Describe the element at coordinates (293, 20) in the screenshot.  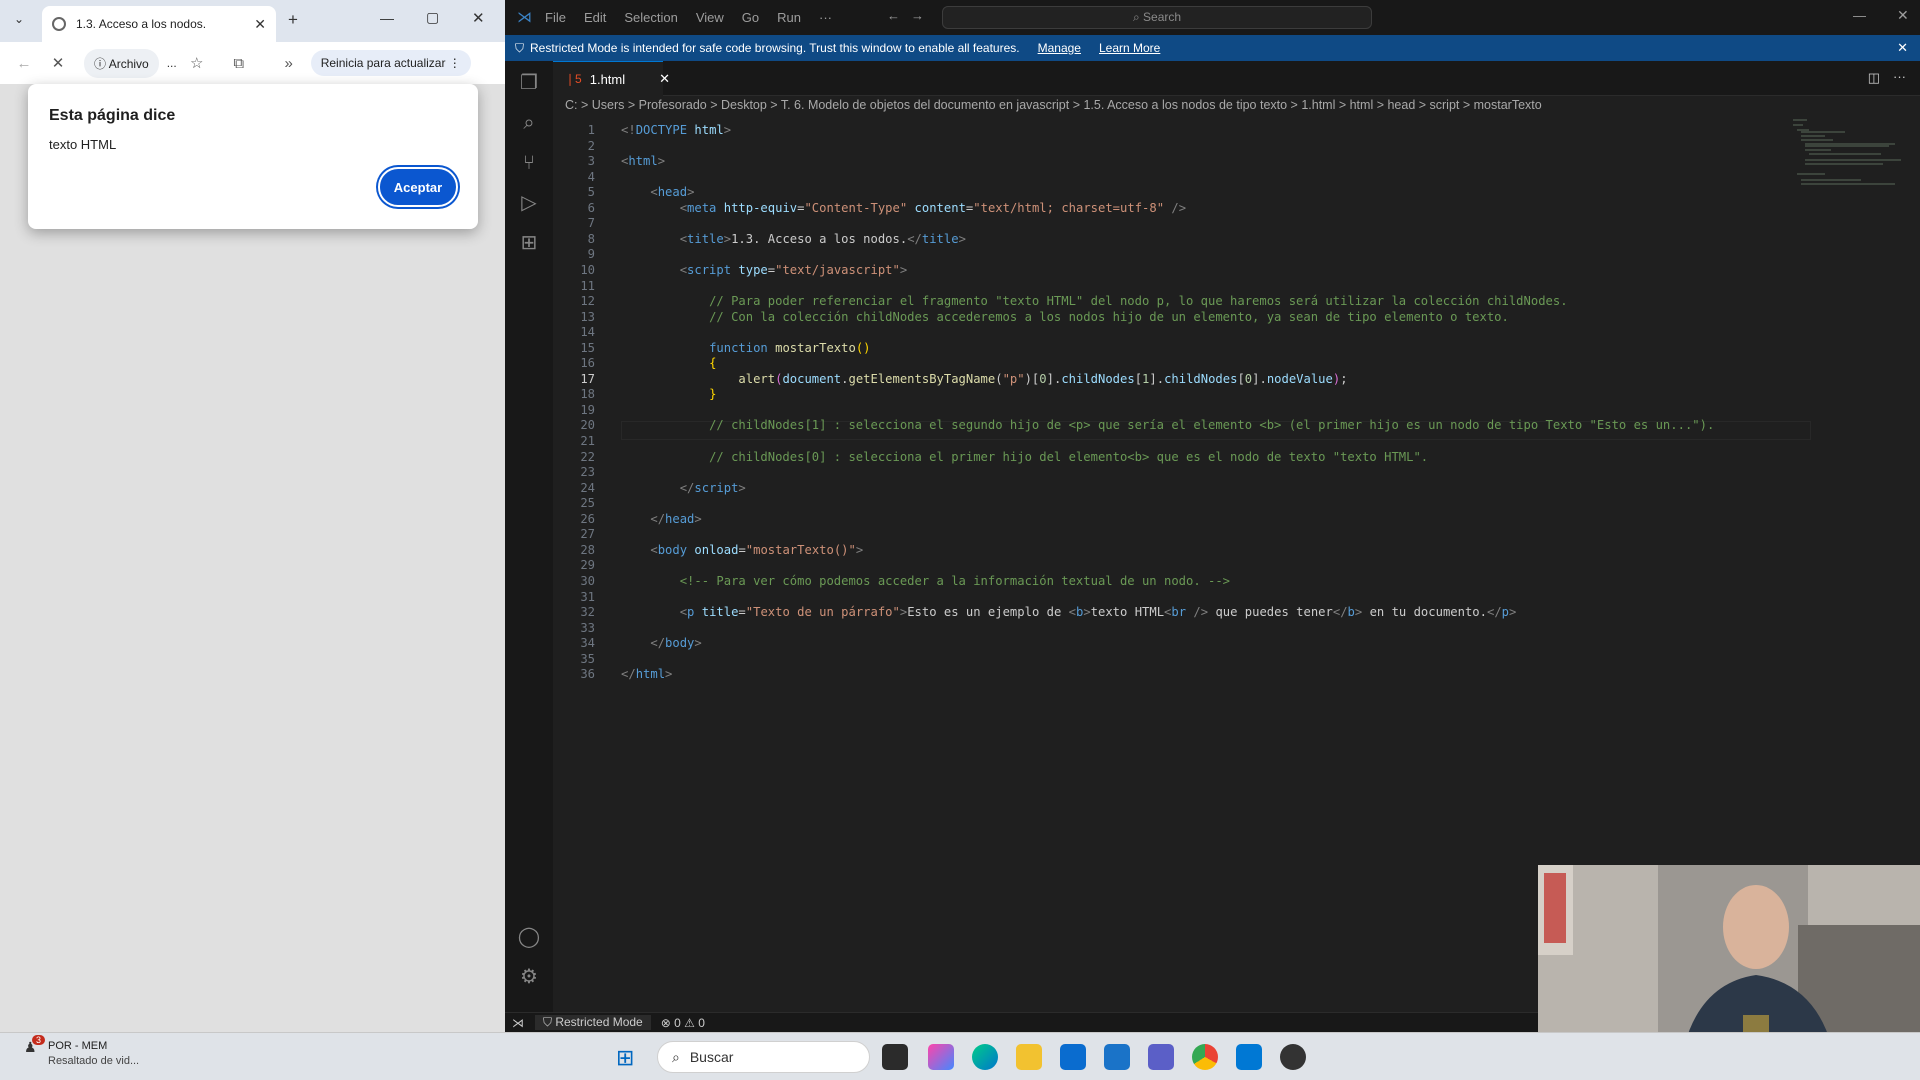
I see `new-tab-button: +` at that location.